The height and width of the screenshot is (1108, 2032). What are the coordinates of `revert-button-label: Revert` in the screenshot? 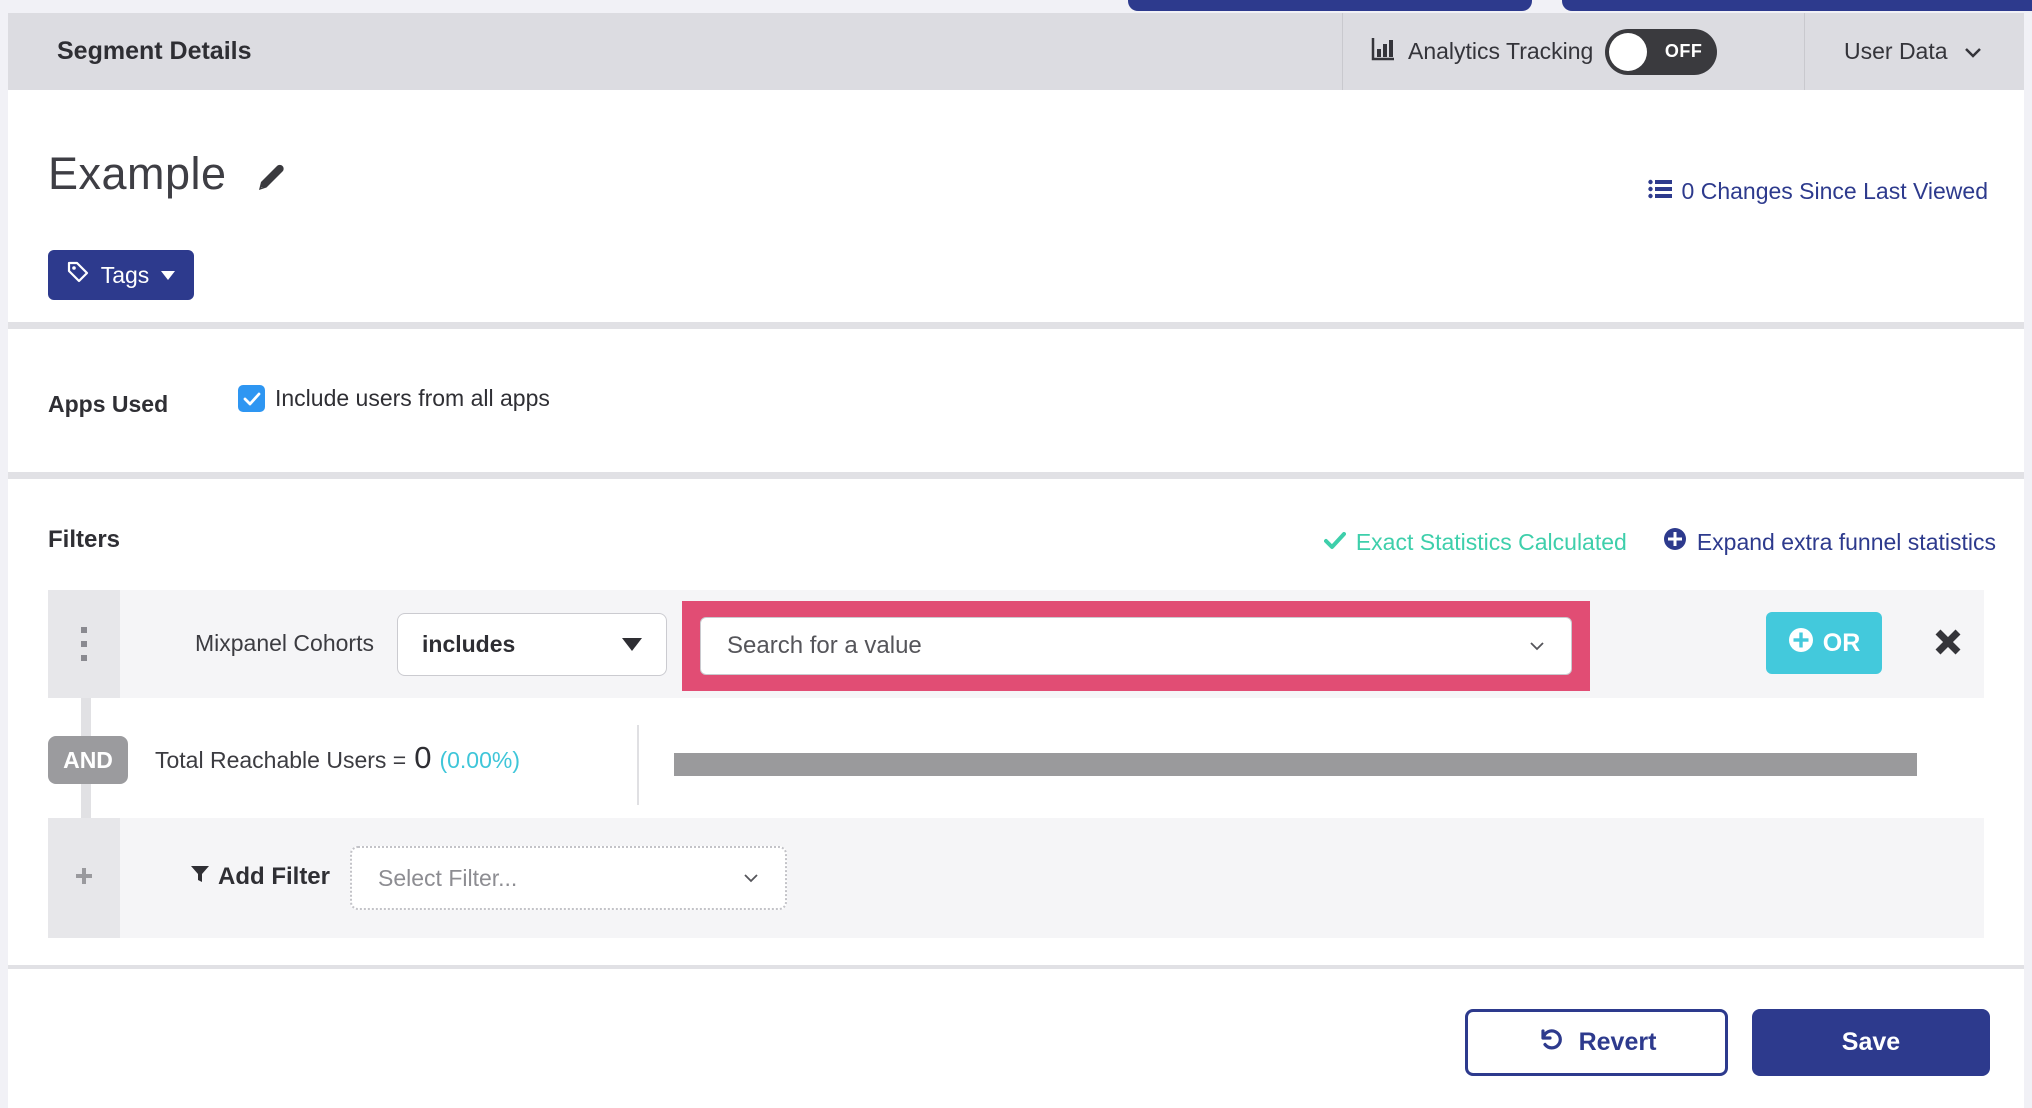 It's located at (1617, 1042).